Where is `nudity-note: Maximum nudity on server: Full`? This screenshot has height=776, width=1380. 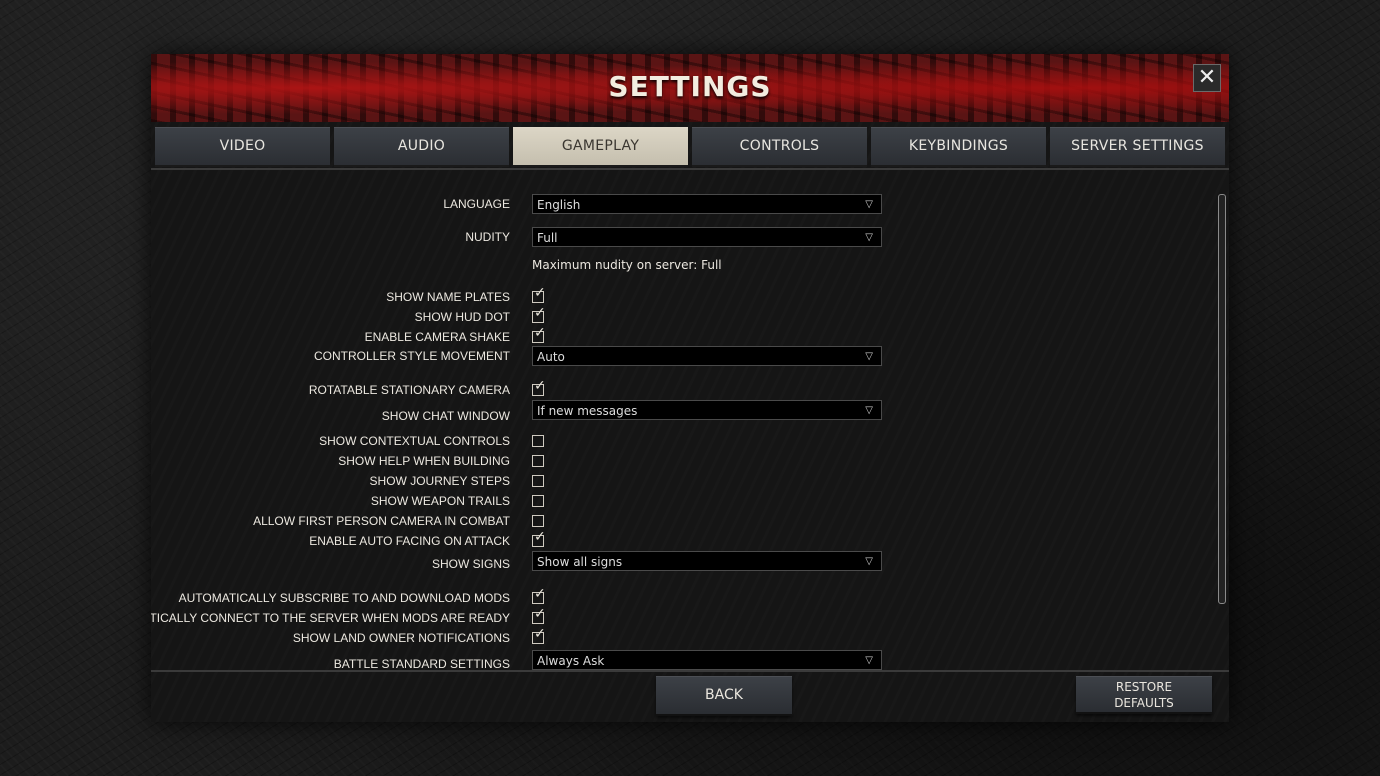 nudity-note: Maximum nudity on server: Full is located at coordinates (627, 265).